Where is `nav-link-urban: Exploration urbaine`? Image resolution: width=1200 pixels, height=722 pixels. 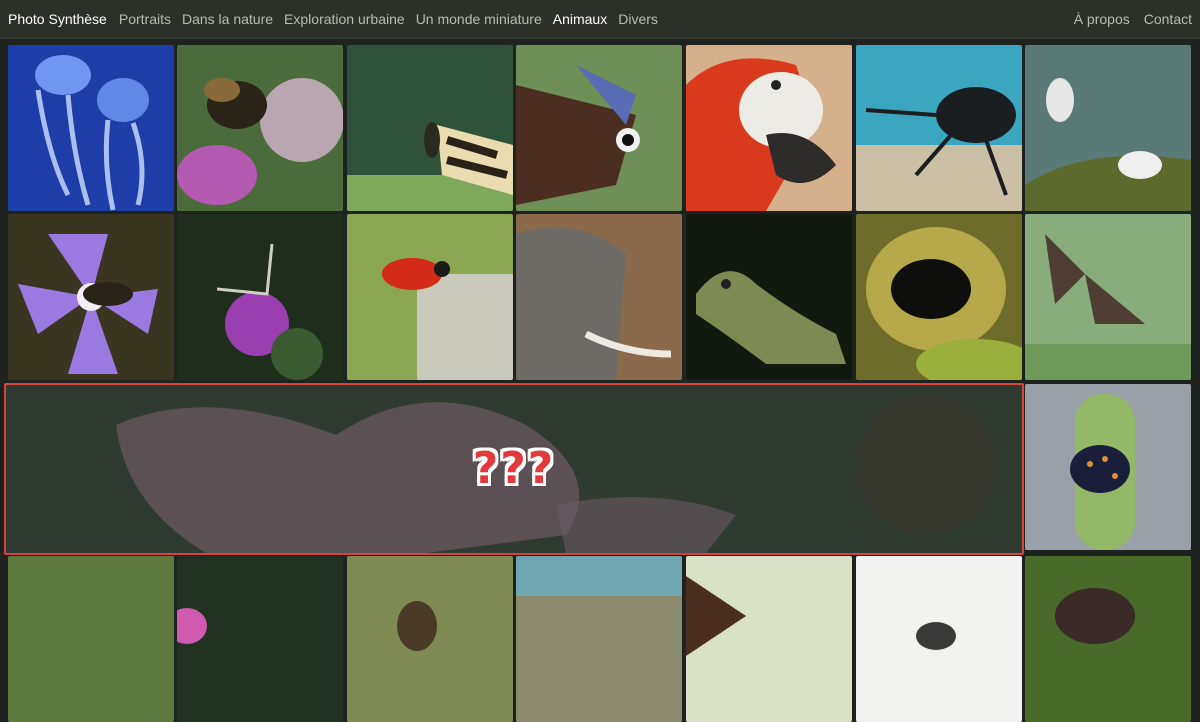
nav-link-urban: Exploration urbaine is located at coordinates (344, 19).